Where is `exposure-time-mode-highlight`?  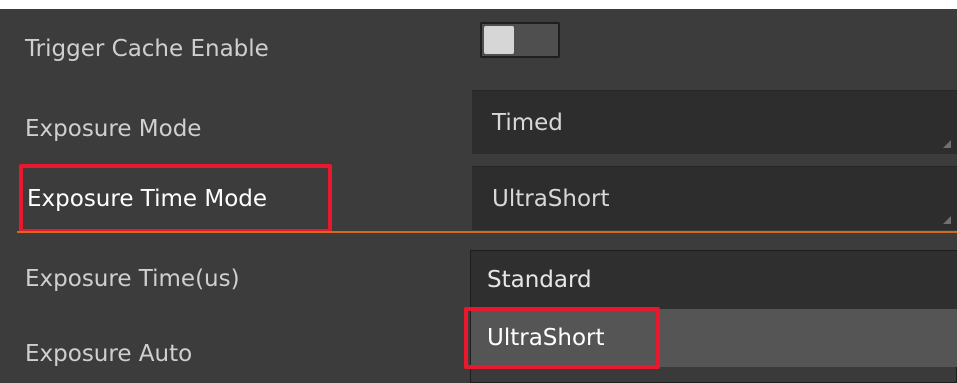
exposure-time-mode-highlight is located at coordinates (175, 198).